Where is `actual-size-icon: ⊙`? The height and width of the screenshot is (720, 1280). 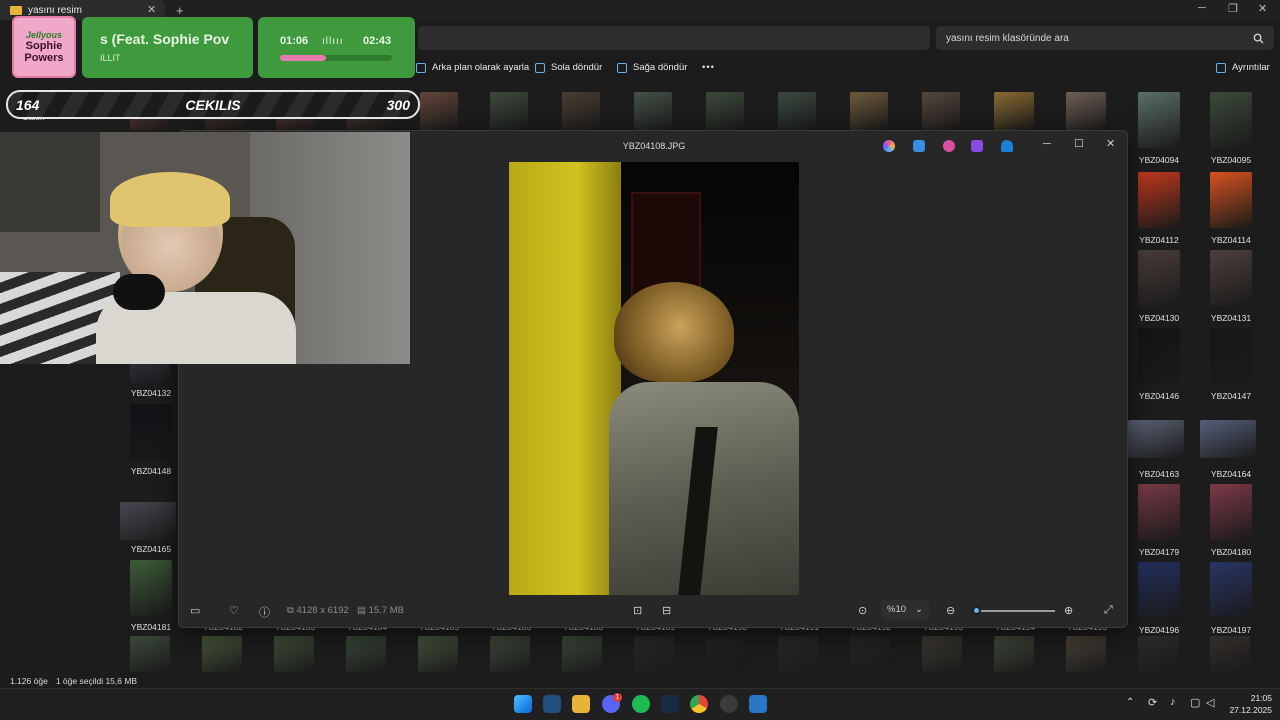 actual-size-icon: ⊙ is located at coordinates (862, 610).